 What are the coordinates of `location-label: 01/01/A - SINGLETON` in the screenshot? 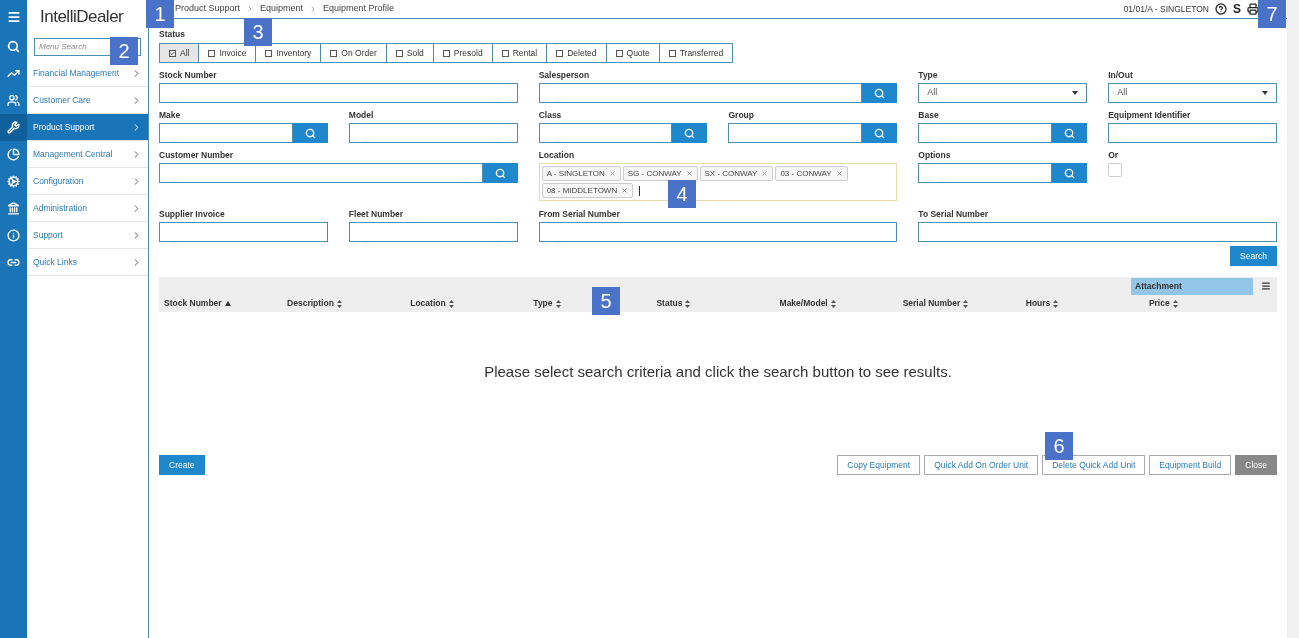 It's located at (1166, 9).